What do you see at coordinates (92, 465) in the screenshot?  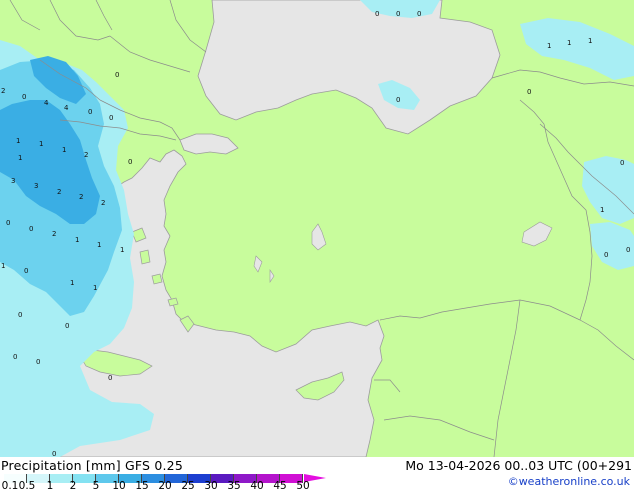 I see `map-title: Precipitation [mm] GFS 0.25` at bounding box center [92, 465].